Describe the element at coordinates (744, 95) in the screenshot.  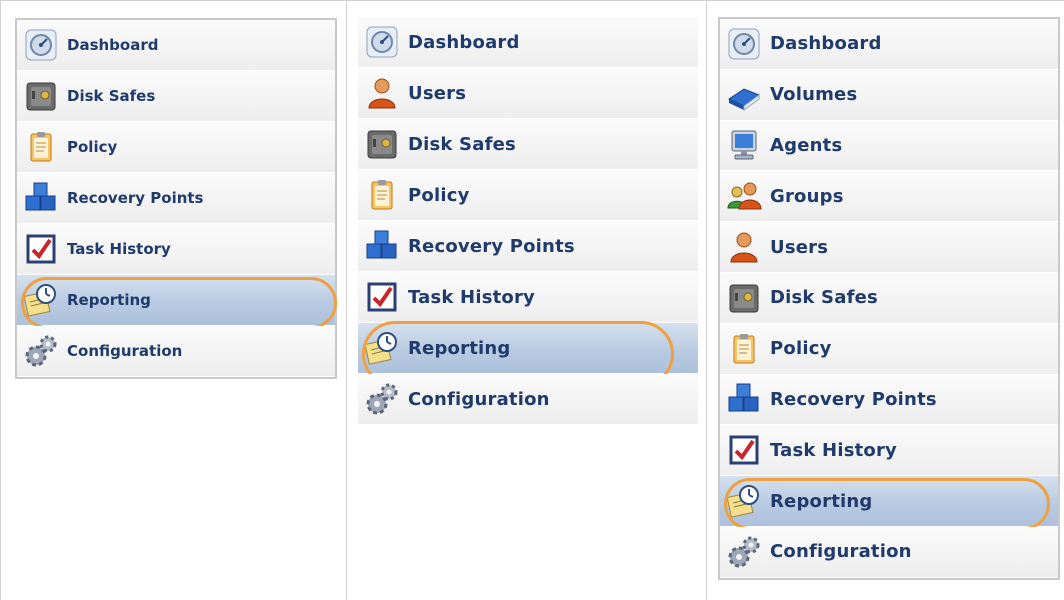
I see `volumes-icon` at that location.